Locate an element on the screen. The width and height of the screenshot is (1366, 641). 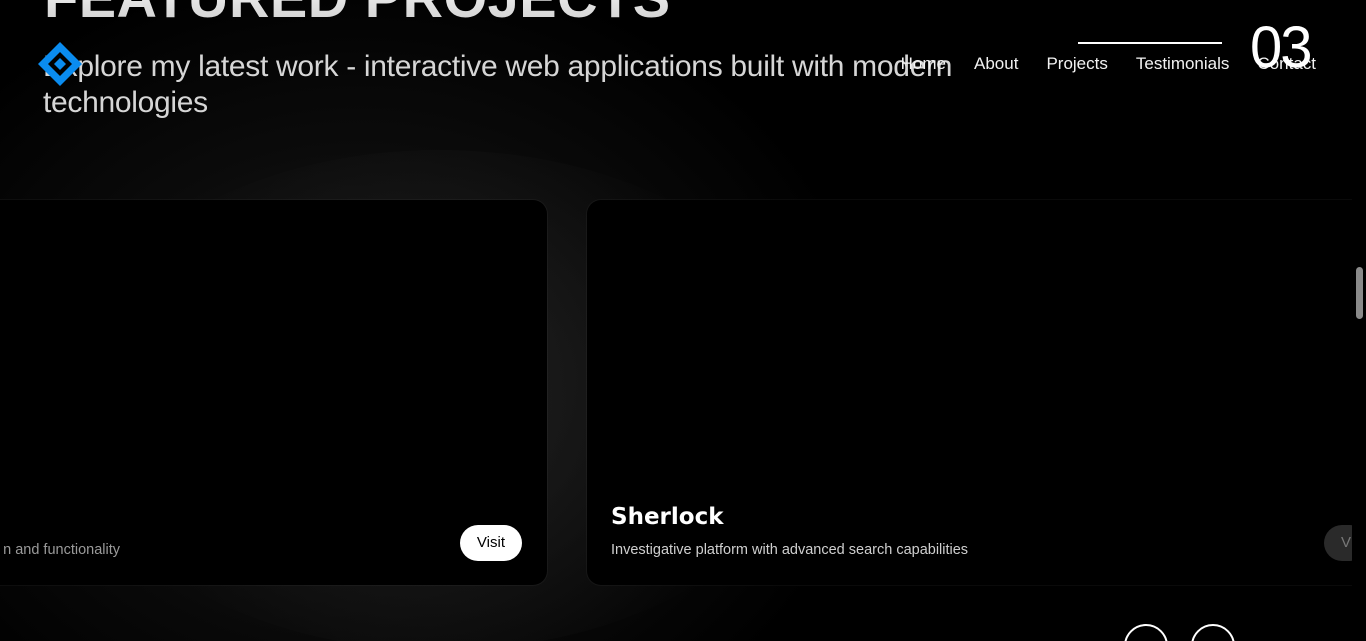
arrow-left-icon is located at coordinates (1146, 632).